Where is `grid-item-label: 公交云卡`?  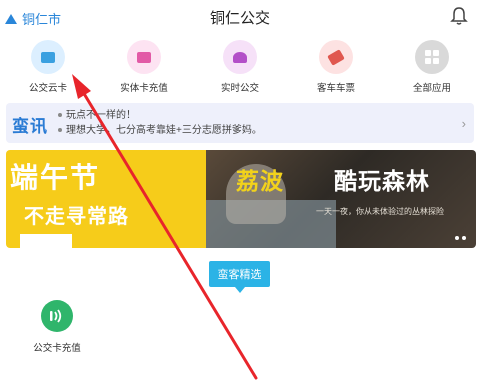
grid-item-label: 公交云卡 is located at coordinates (47, 88).